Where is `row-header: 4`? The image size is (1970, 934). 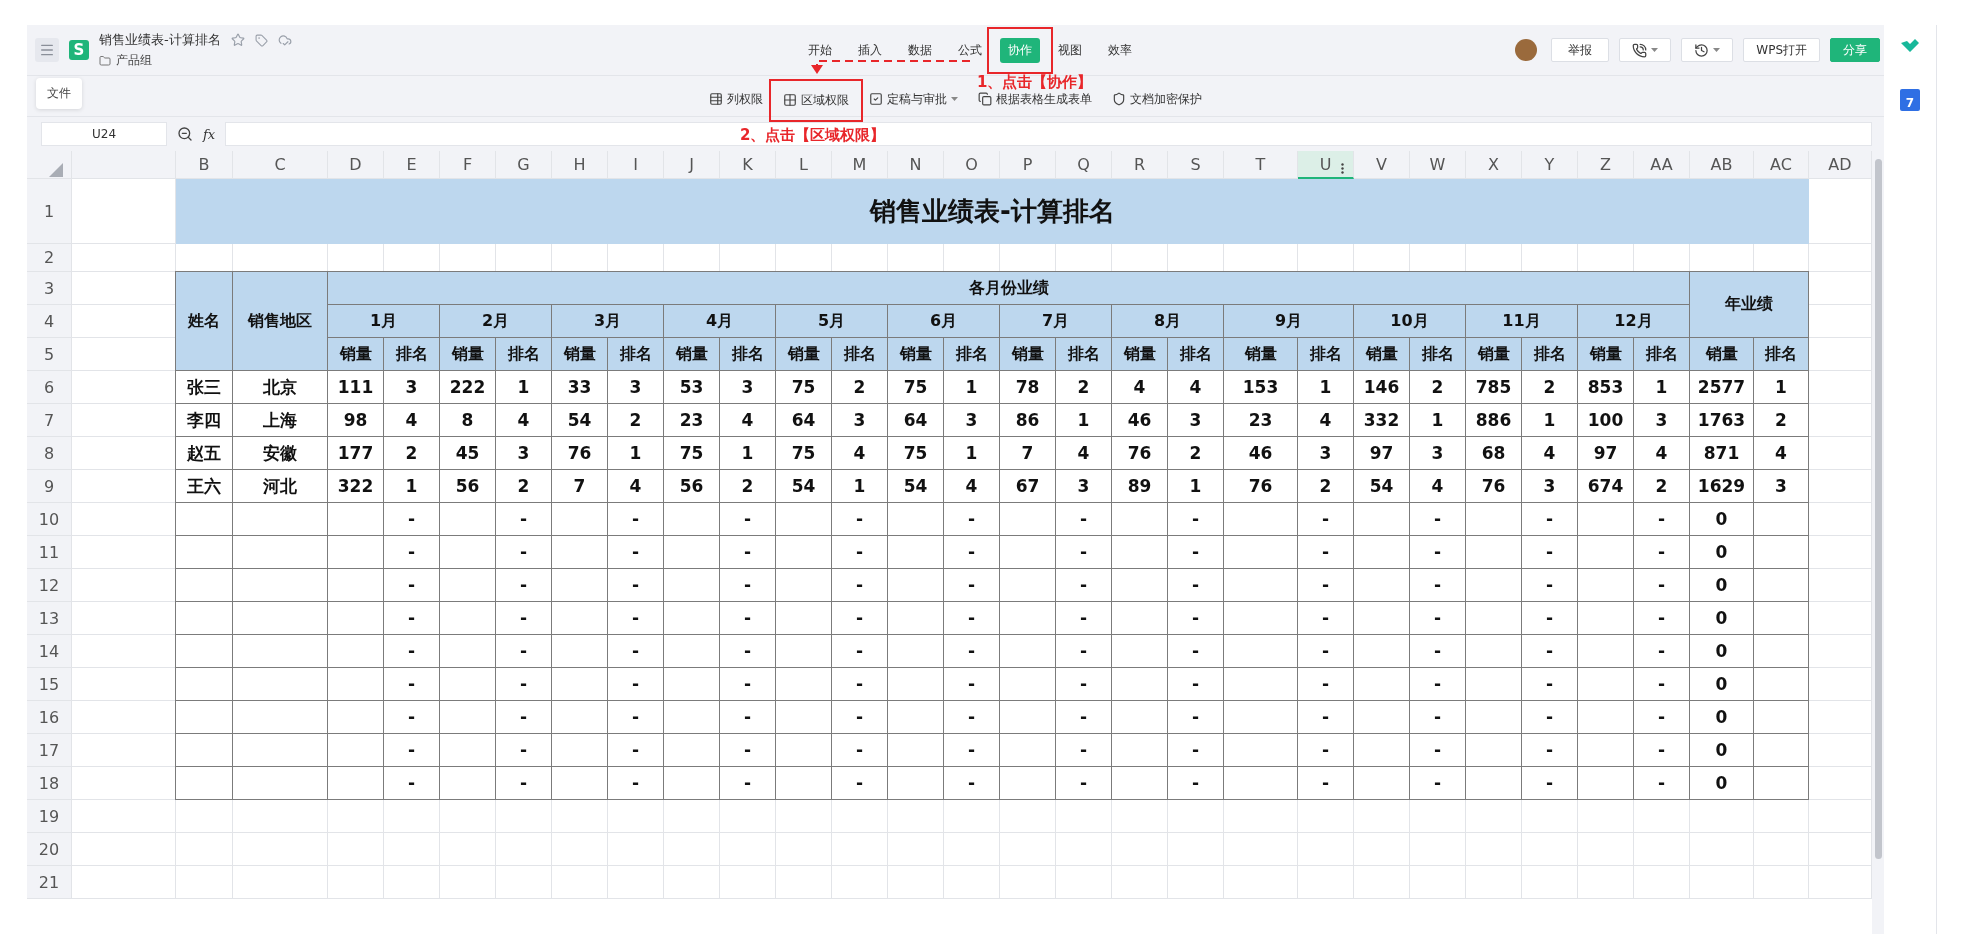 row-header: 4 is located at coordinates (49, 321).